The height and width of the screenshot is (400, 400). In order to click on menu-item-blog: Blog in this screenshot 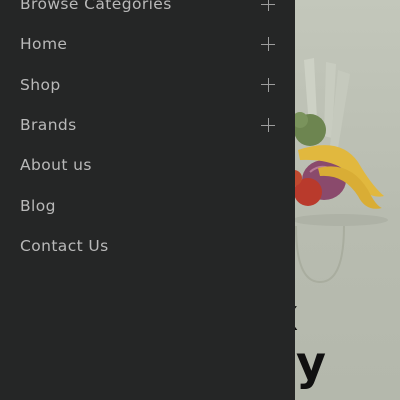, I will do `click(147, 205)`.